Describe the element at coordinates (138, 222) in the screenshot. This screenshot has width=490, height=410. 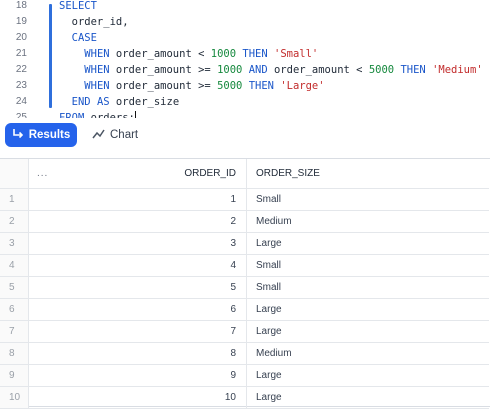
I see `order-id-cell: 2` at that location.